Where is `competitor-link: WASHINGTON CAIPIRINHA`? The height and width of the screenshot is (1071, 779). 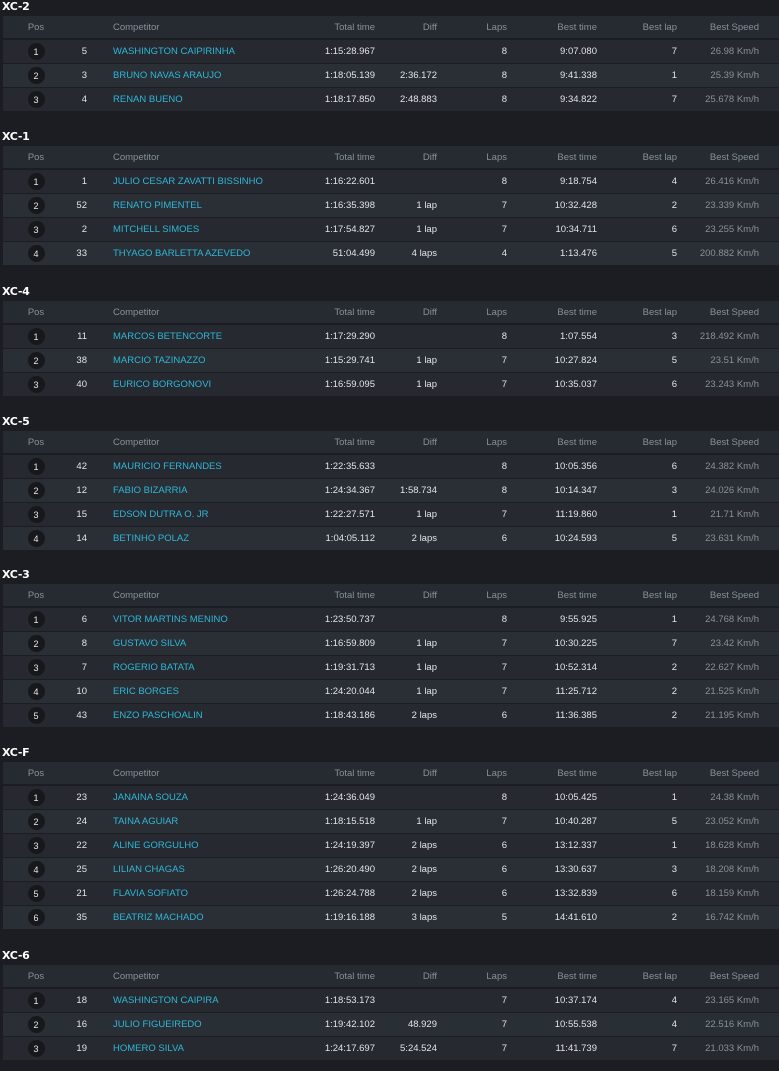
competitor-link: WASHINGTON CAIPIRINHA is located at coordinates (174, 51).